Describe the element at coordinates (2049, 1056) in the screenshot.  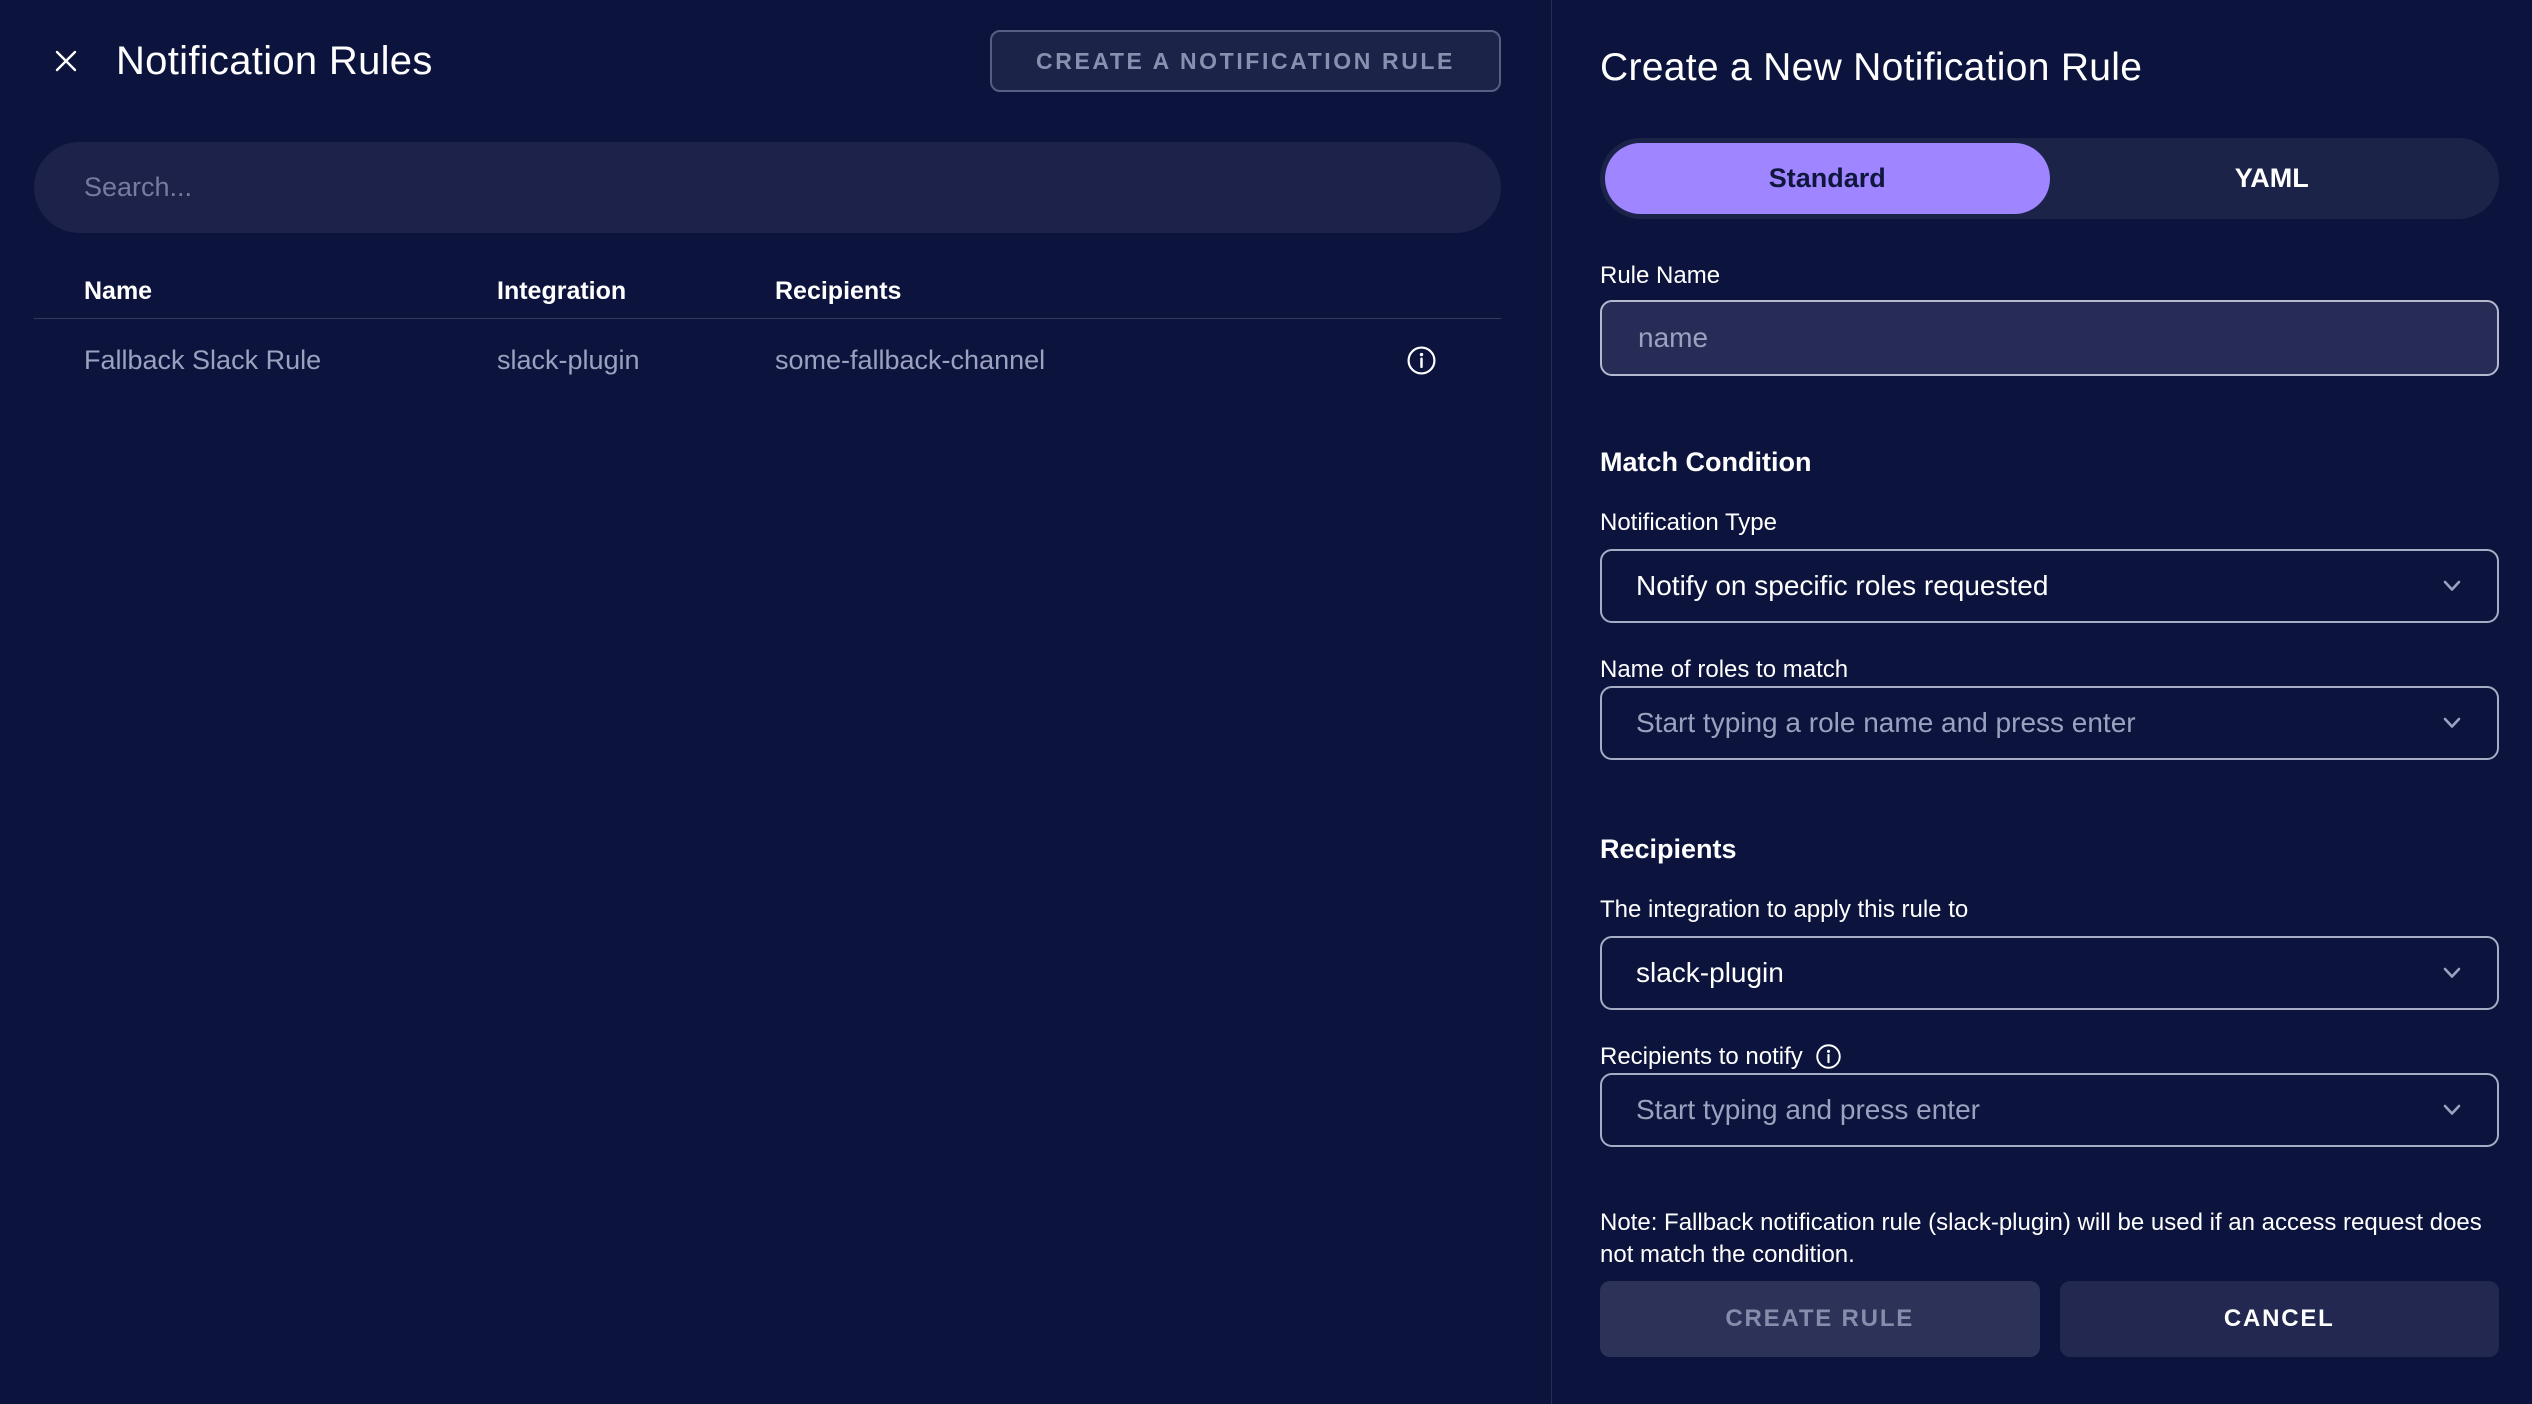
I see `recipients-to-notify-label-row: Recipients to notify` at that location.